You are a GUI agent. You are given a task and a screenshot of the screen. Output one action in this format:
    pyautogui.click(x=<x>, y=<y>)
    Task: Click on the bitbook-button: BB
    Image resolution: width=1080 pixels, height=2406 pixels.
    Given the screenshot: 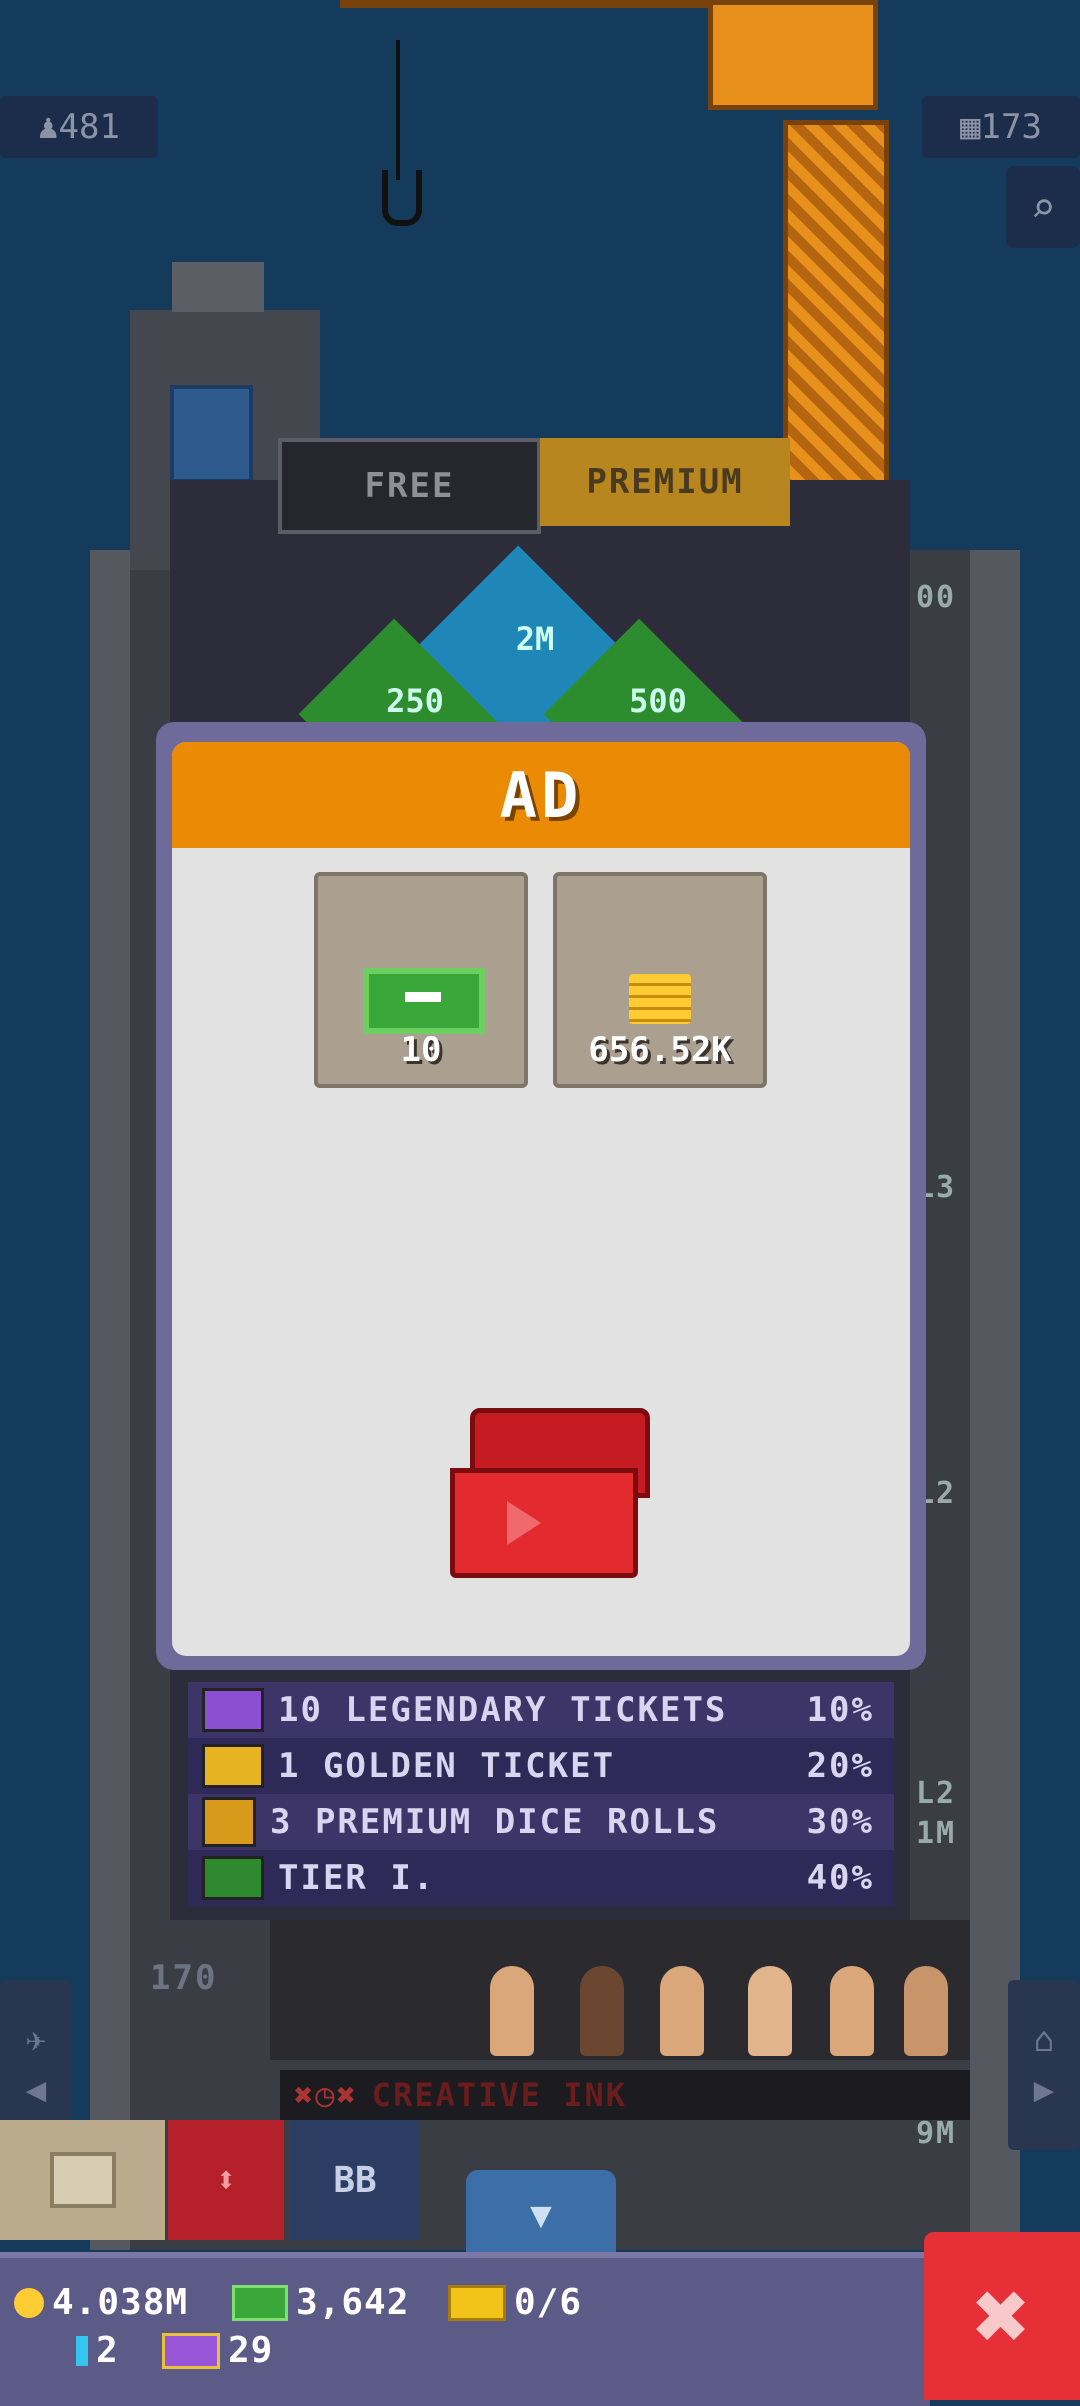 What is the action you would take?
    pyautogui.click(x=355, y=2180)
    